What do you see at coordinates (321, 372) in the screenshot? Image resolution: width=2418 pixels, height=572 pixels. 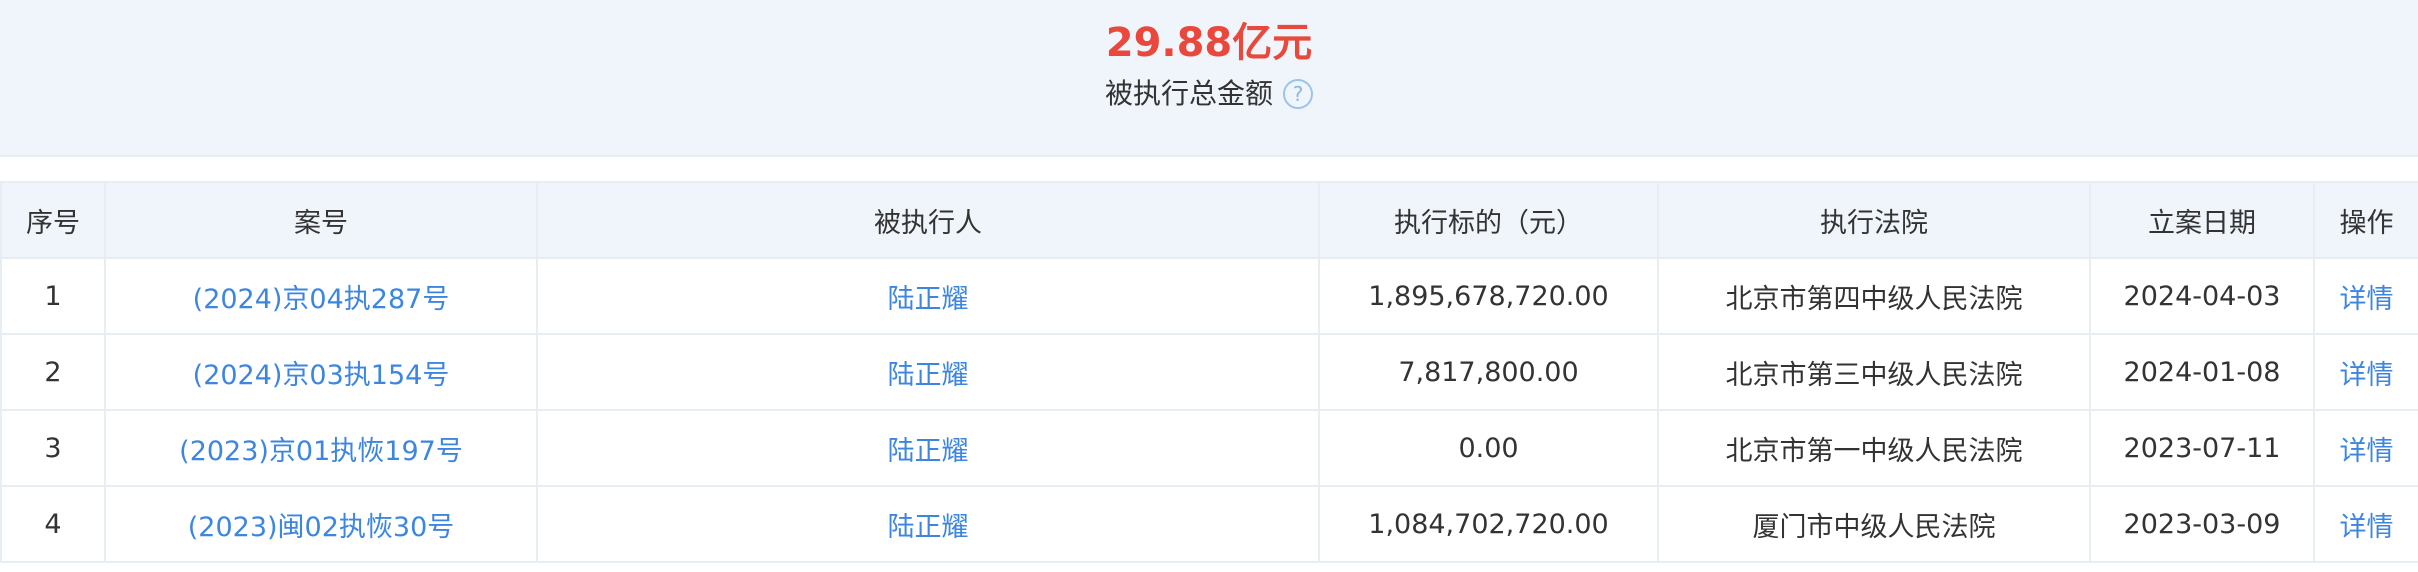 I see `case-no-link: (2024)京03执154号` at bounding box center [321, 372].